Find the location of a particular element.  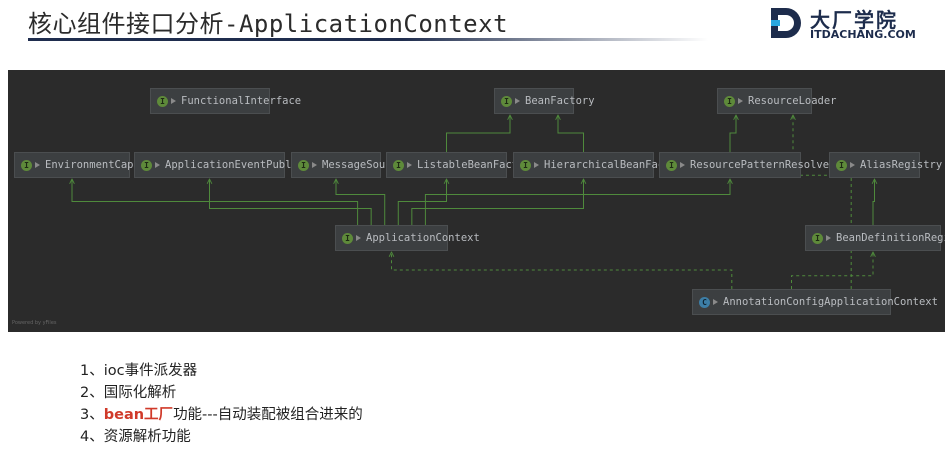

node-label: BeanDefinitionRegistry is located at coordinates (890, 238).